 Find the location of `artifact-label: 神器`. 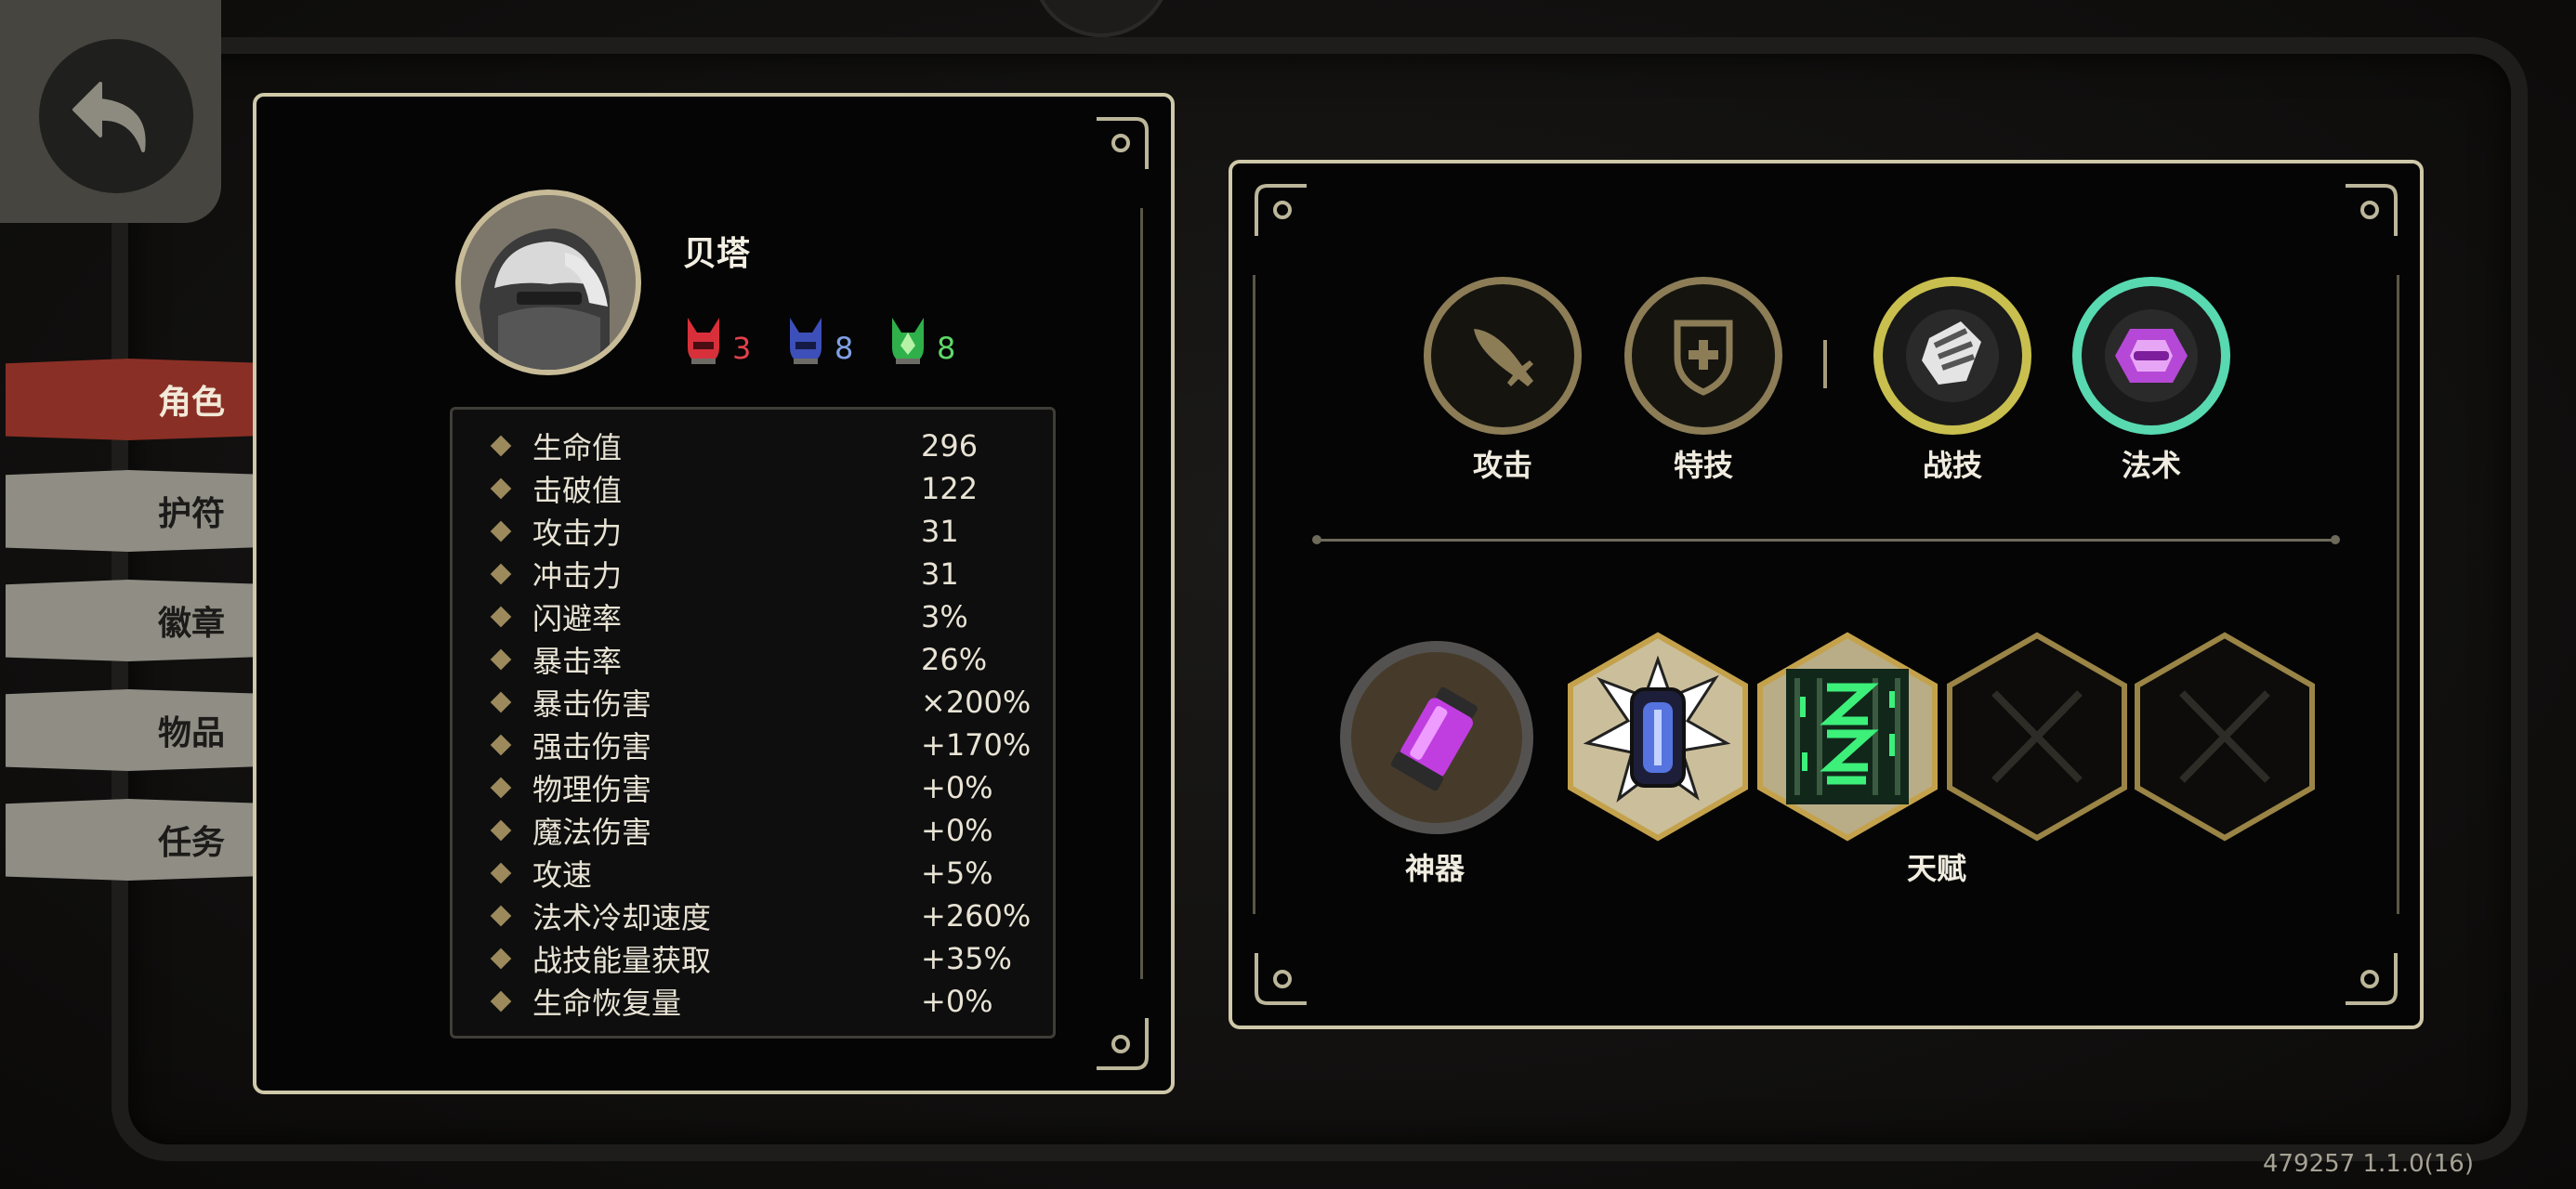

artifact-label: 神器 is located at coordinates (1435, 868).